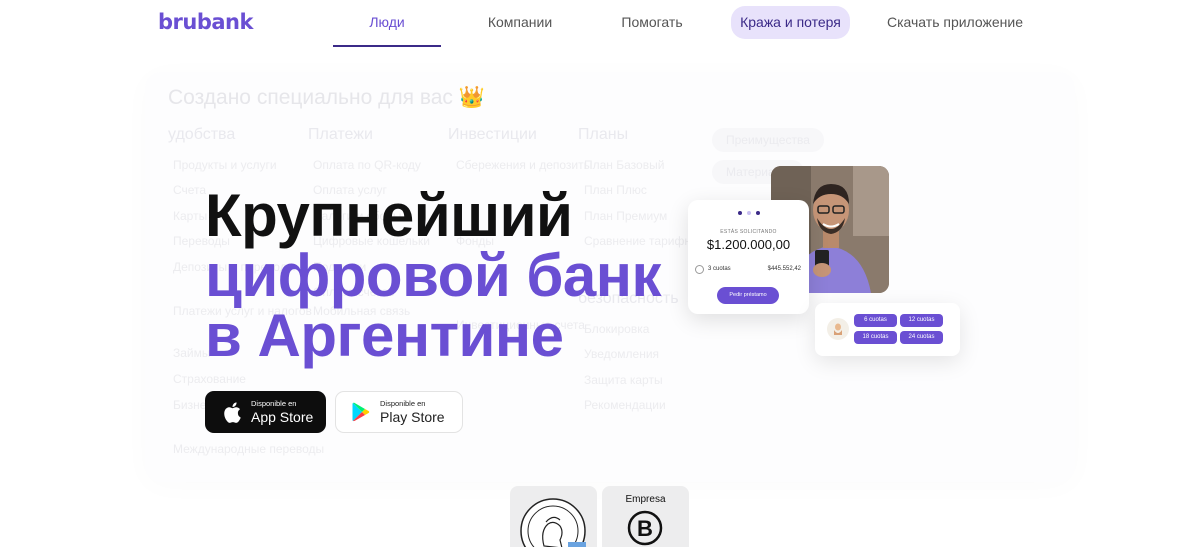 This screenshot has width=1200, height=547. I want to click on mega-menu-heading: Платежи, so click(340, 134).